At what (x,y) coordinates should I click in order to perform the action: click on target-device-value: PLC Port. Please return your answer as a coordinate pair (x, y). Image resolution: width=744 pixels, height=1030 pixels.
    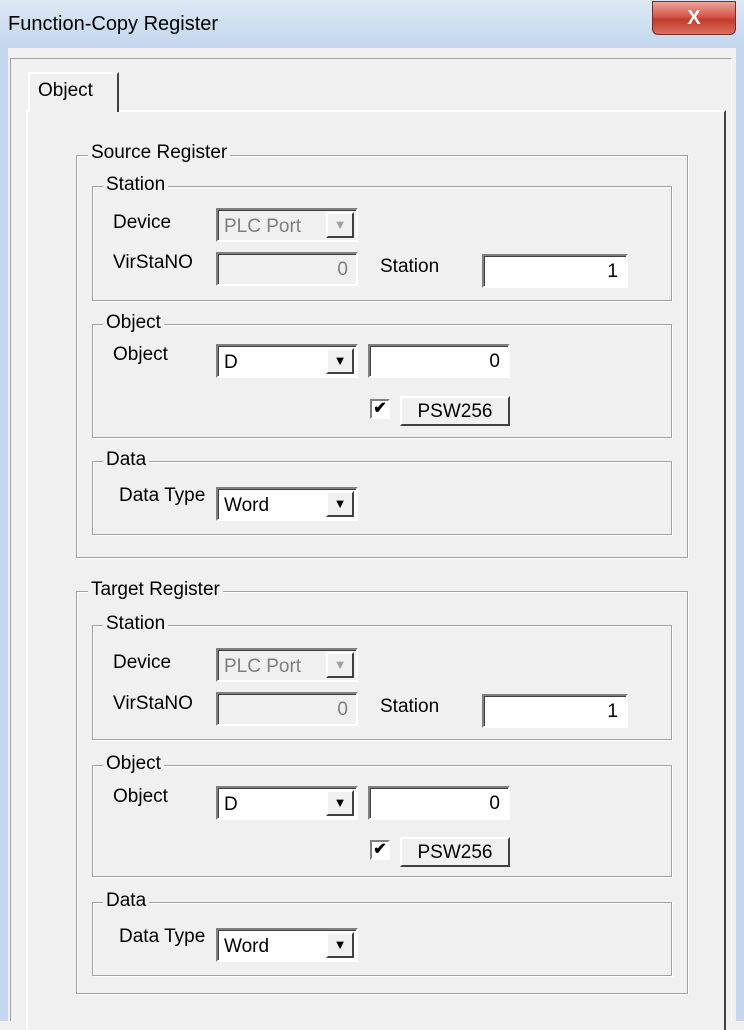
    Looking at the image, I should click on (263, 666).